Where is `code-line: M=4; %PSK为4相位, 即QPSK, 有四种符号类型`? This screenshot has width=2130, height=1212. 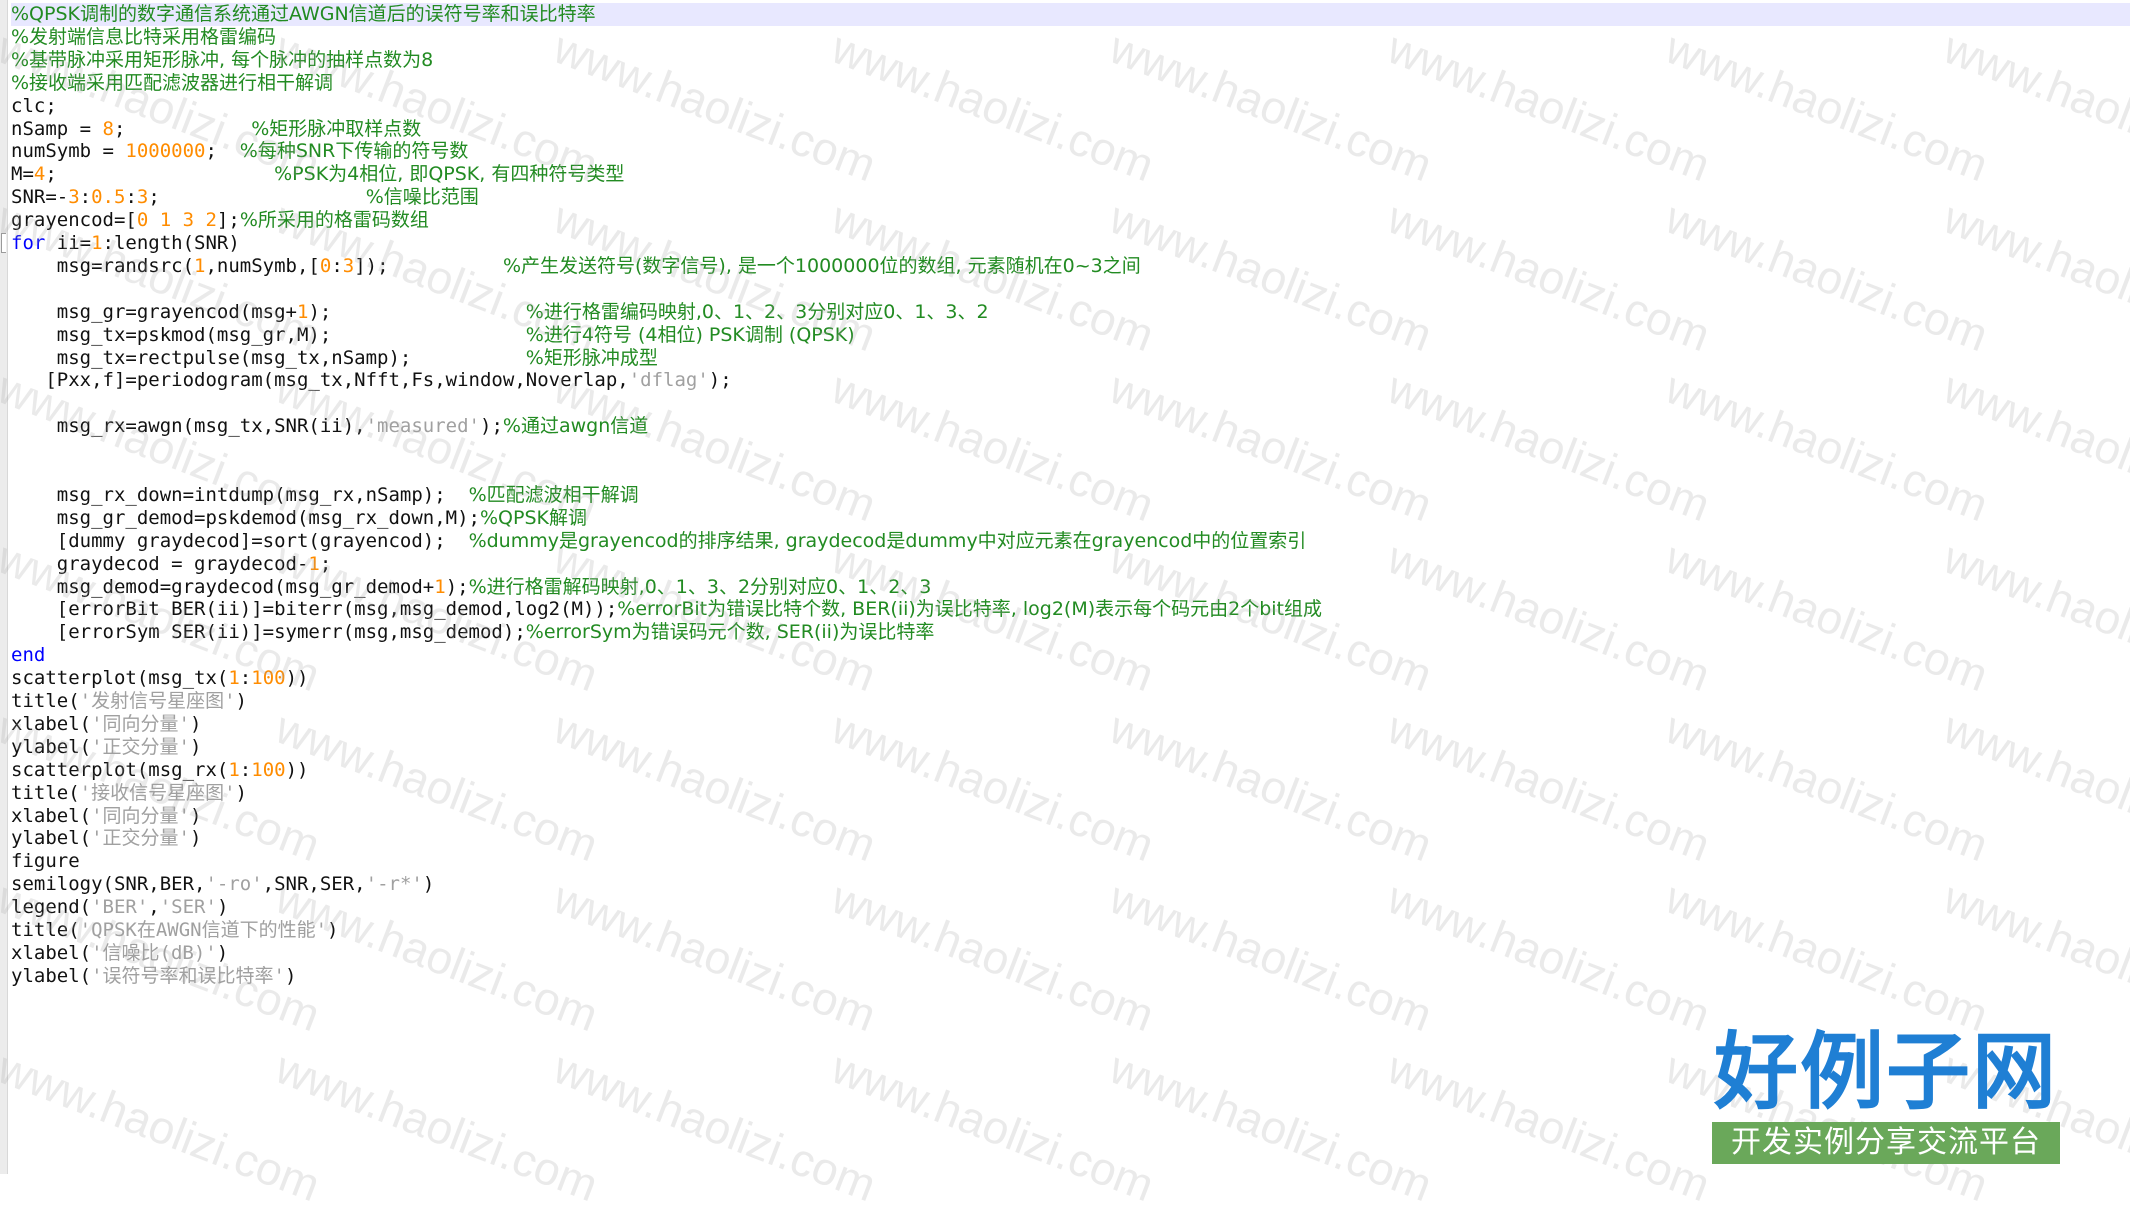 code-line: M=4; %PSK为4相位, 即QPSK, 有四种符号类型 is located at coordinates (317, 174).